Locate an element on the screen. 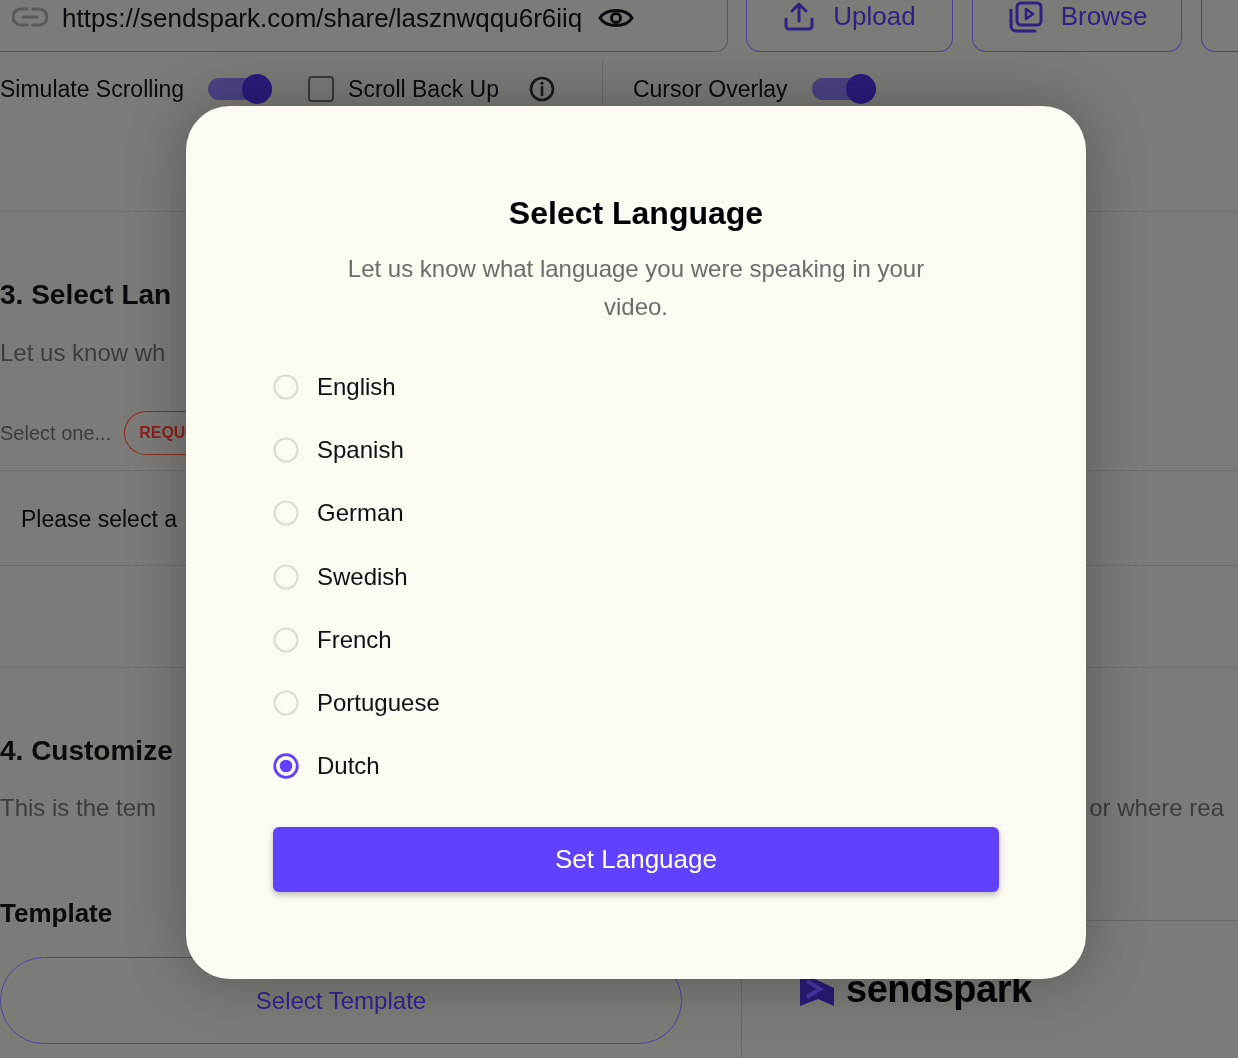 The image size is (1238, 1058). language-option: French is located at coordinates (332, 640).